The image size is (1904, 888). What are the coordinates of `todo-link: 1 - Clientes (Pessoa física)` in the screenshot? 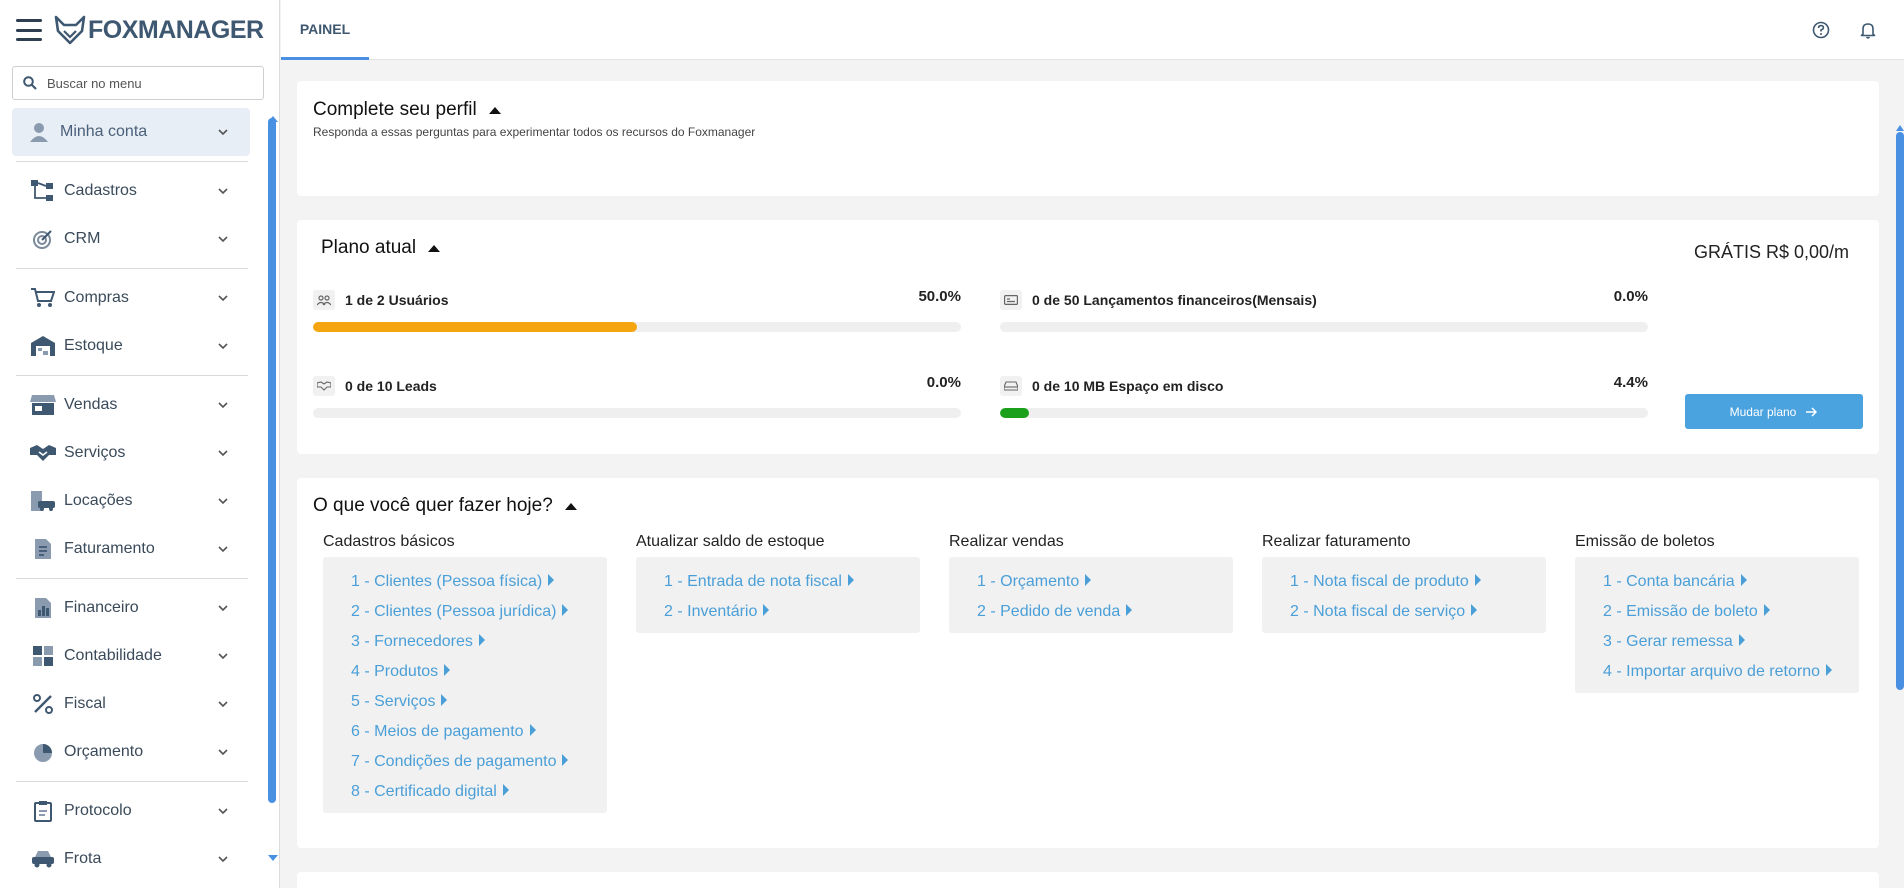 It's located at (479, 582).